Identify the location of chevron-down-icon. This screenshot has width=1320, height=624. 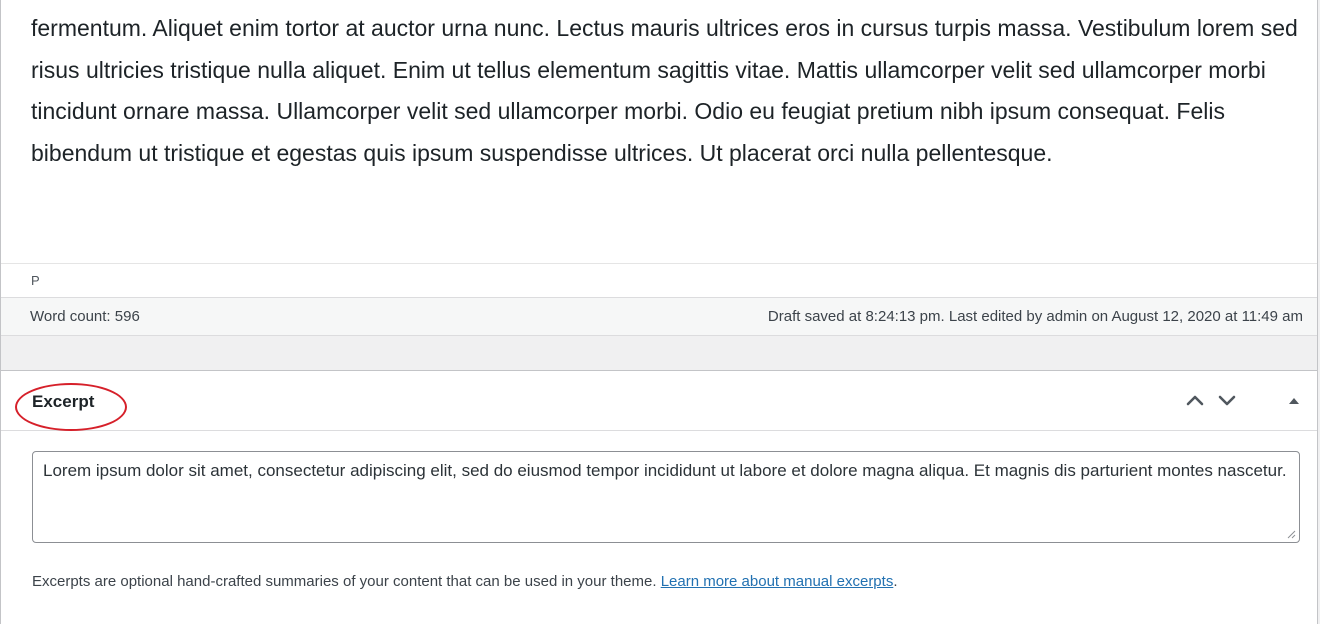
(1227, 400).